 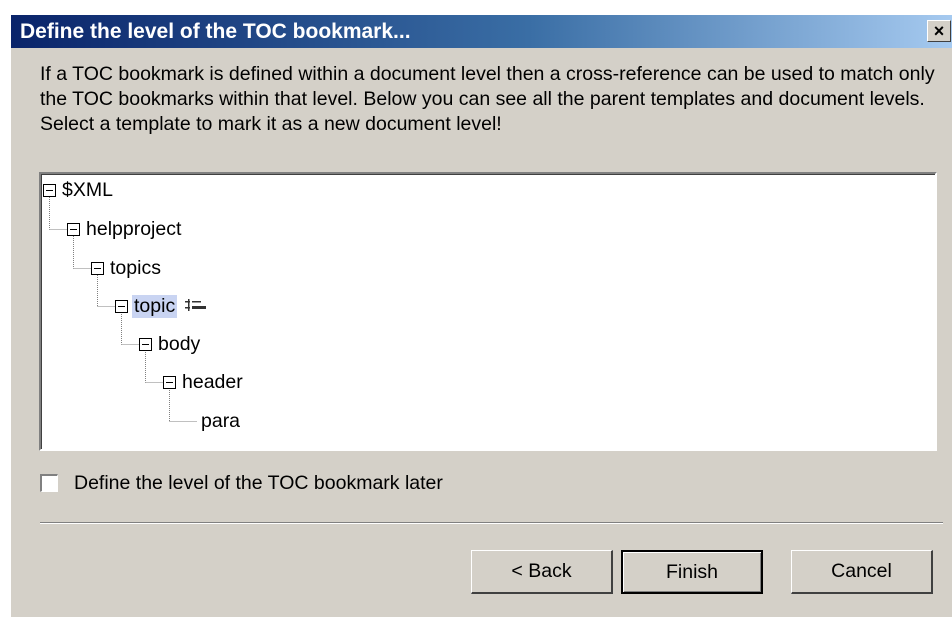 What do you see at coordinates (155, 306) in the screenshot?
I see `tree-node-label-selected: topic` at bounding box center [155, 306].